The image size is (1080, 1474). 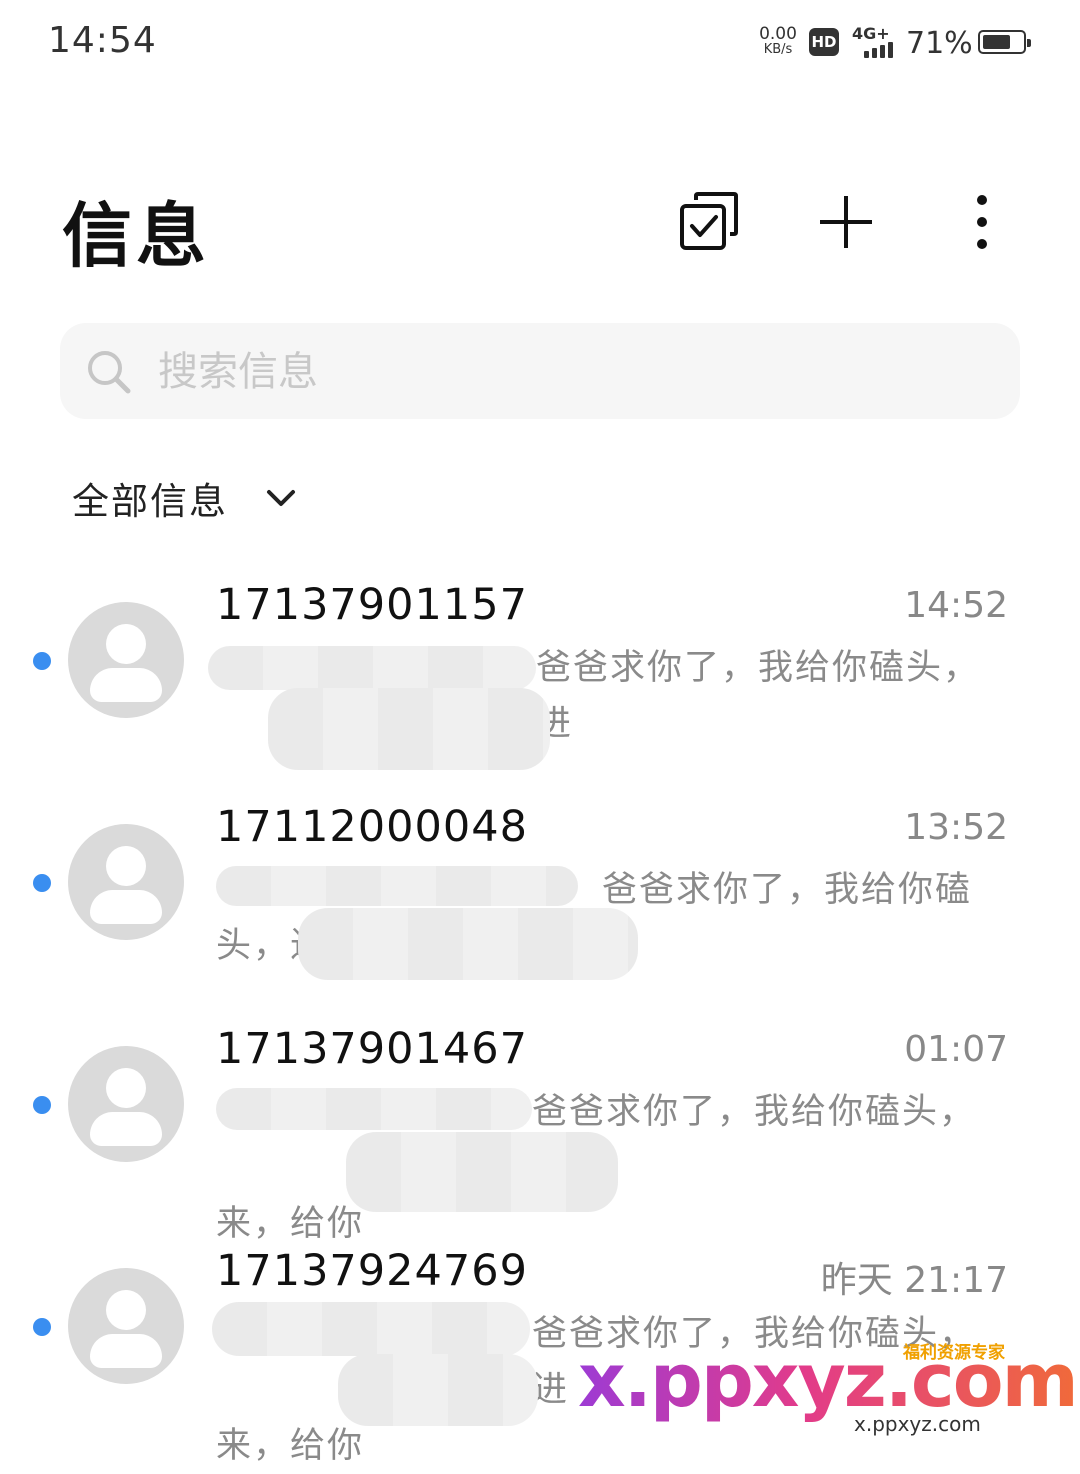 What do you see at coordinates (917, 1424) in the screenshot?
I see `watermark-url: x.ppxyz.com` at bounding box center [917, 1424].